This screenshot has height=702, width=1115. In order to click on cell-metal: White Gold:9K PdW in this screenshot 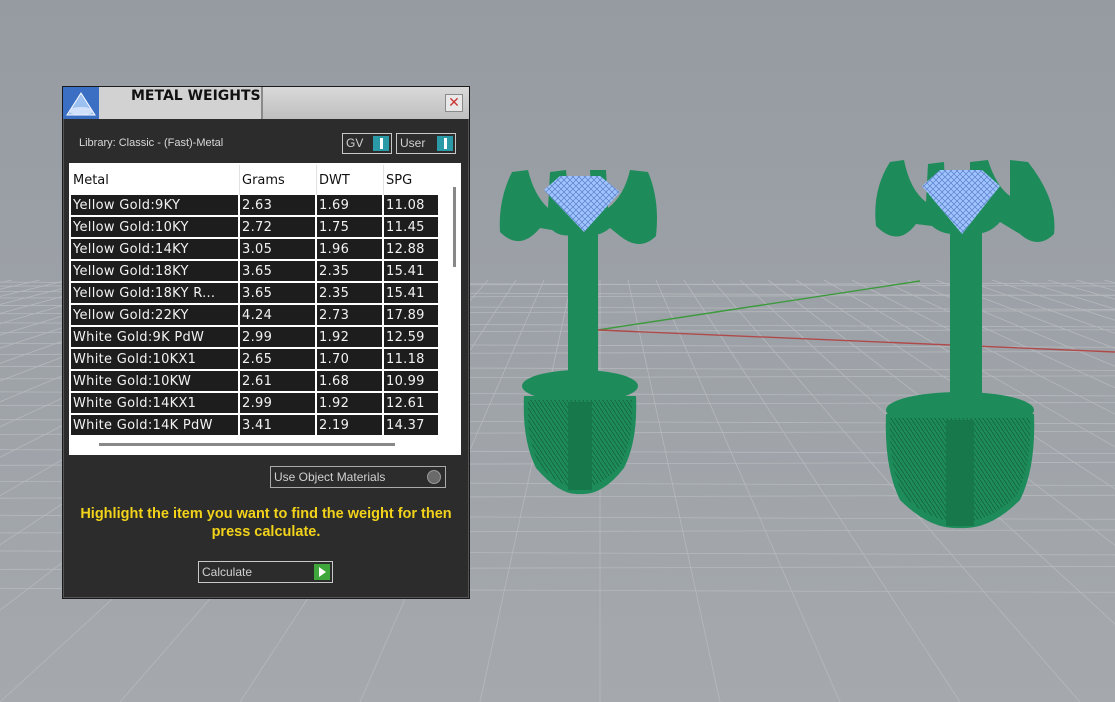, I will do `click(155, 338)`.